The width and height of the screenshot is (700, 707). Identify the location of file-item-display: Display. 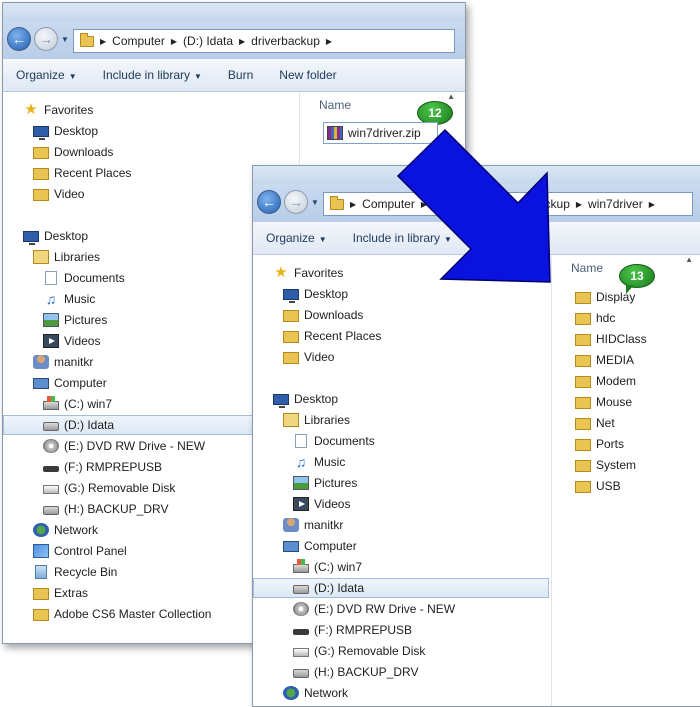
(605, 297).